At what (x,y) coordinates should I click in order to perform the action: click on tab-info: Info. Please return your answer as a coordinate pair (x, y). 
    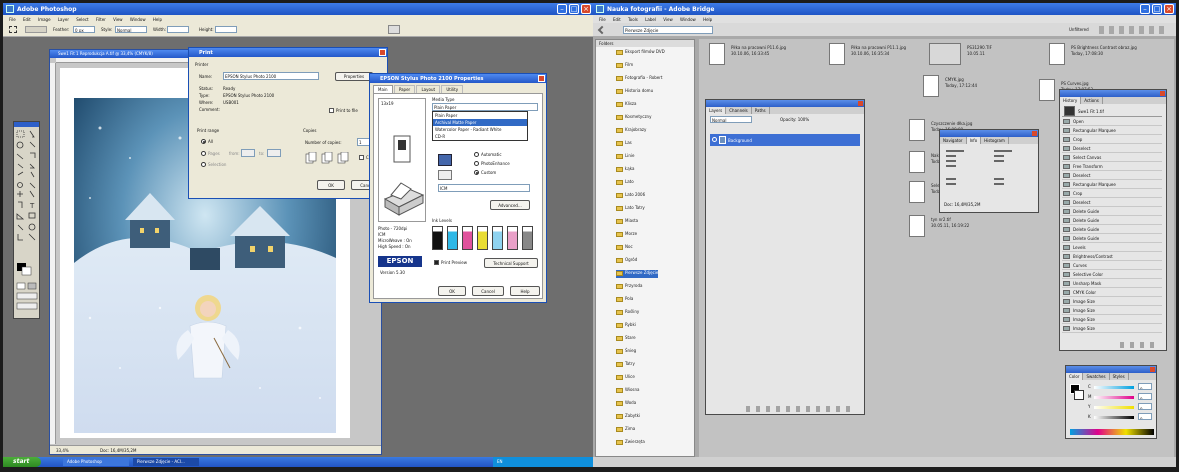
    Looking at the image, I should click on (974, 140).